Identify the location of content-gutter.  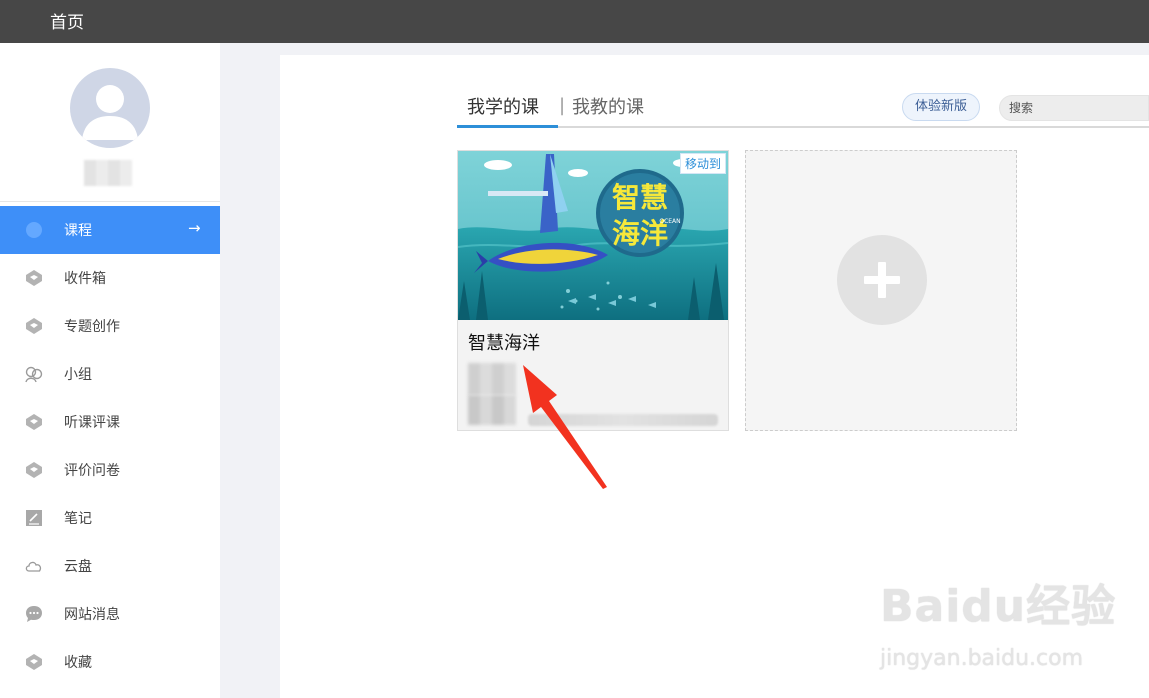
(250, 370).